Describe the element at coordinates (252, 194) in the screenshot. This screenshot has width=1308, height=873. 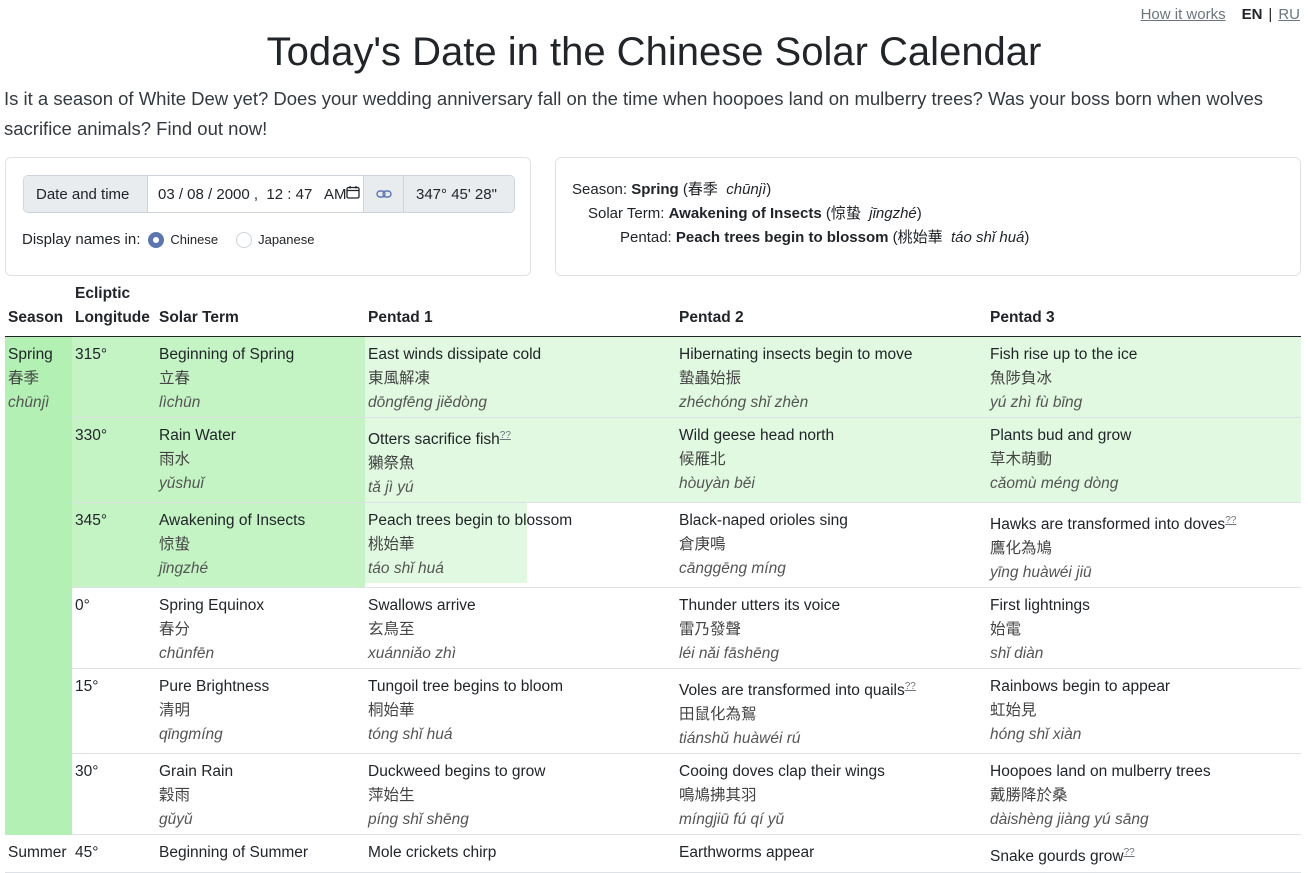
I see `date-time-value: 03 / 08 / 2000 , 12 : 47 AM` at that location.